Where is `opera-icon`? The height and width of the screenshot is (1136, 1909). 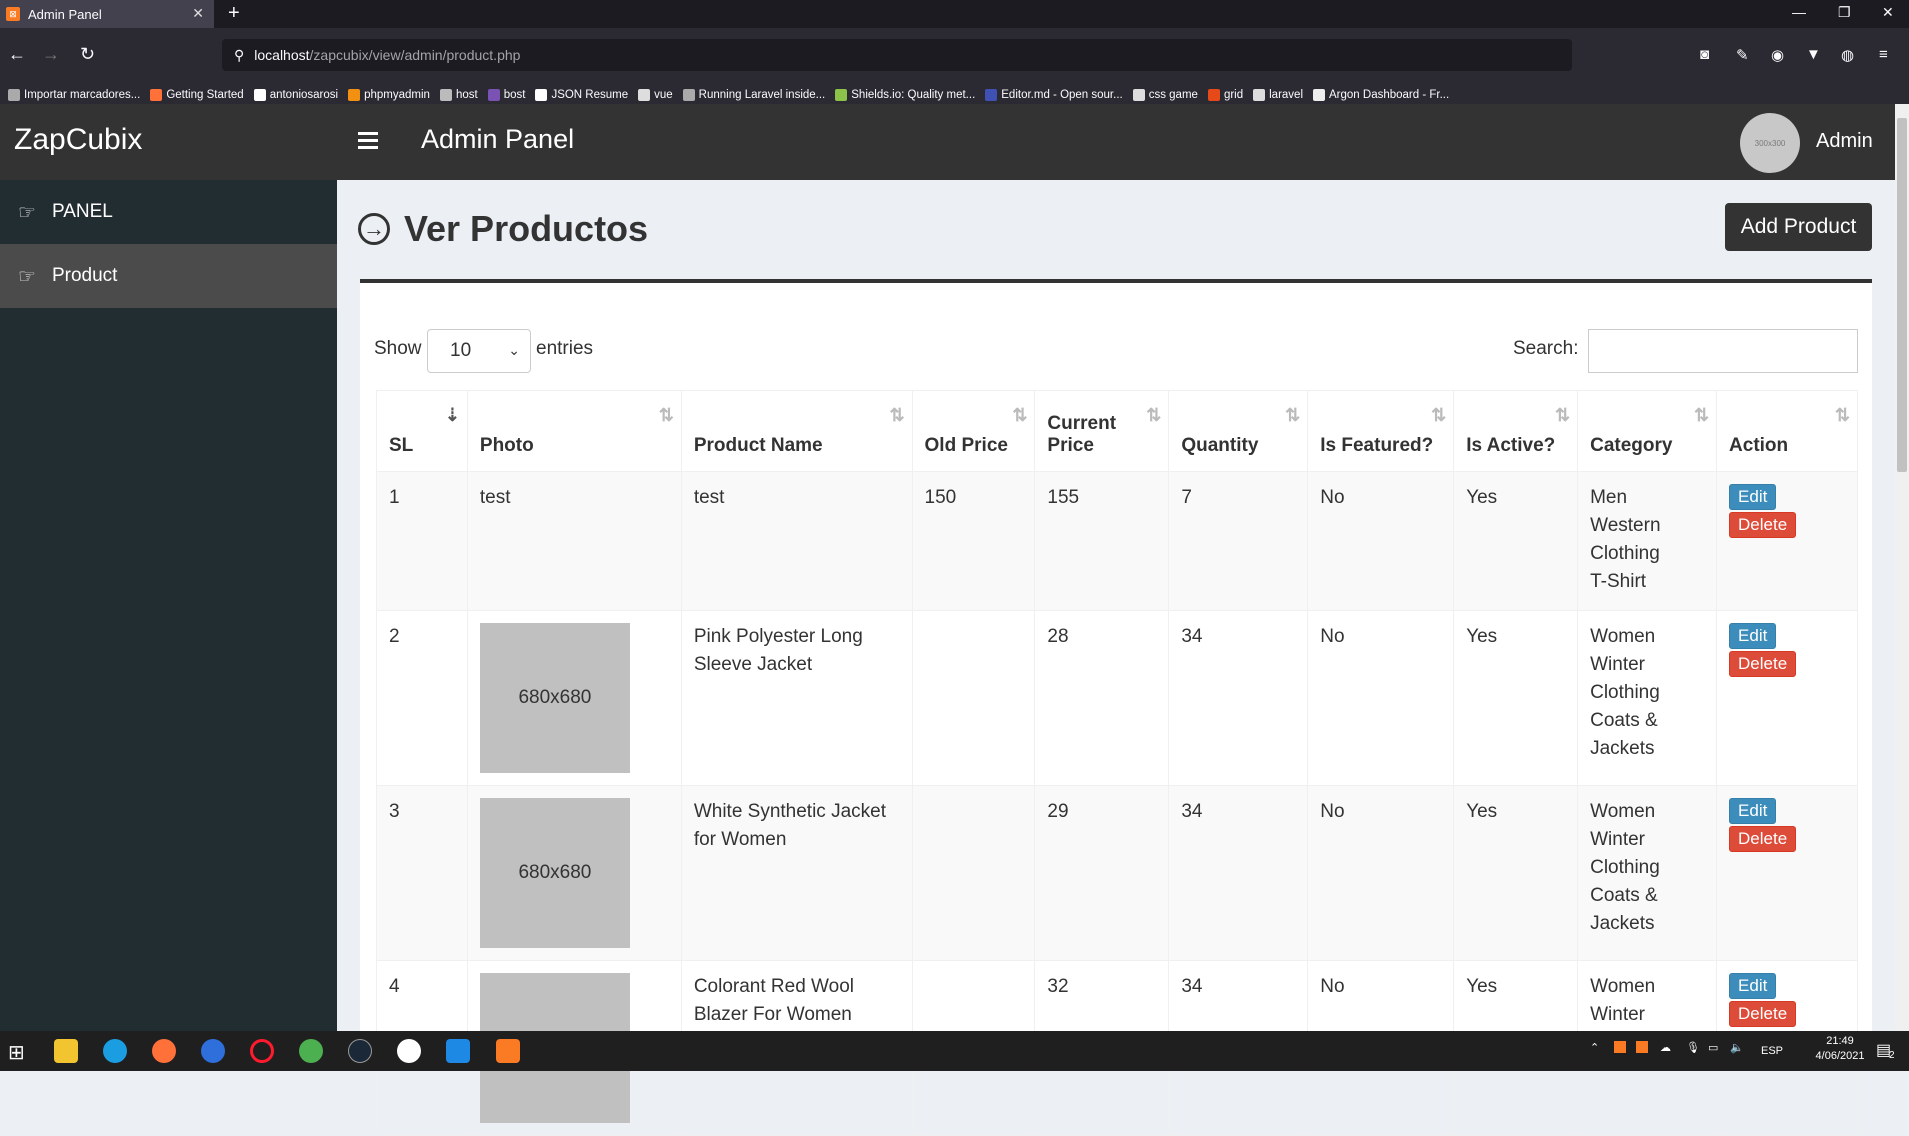 opera-icon is located at coordinates (262, 1051).